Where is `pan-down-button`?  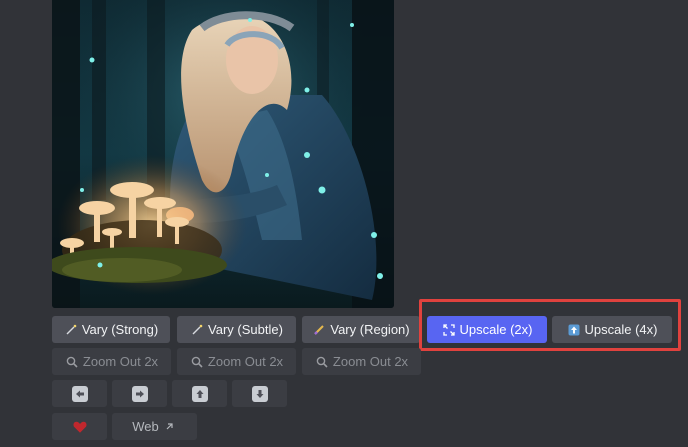
pan-down-button is located at coordinates (259, 393).